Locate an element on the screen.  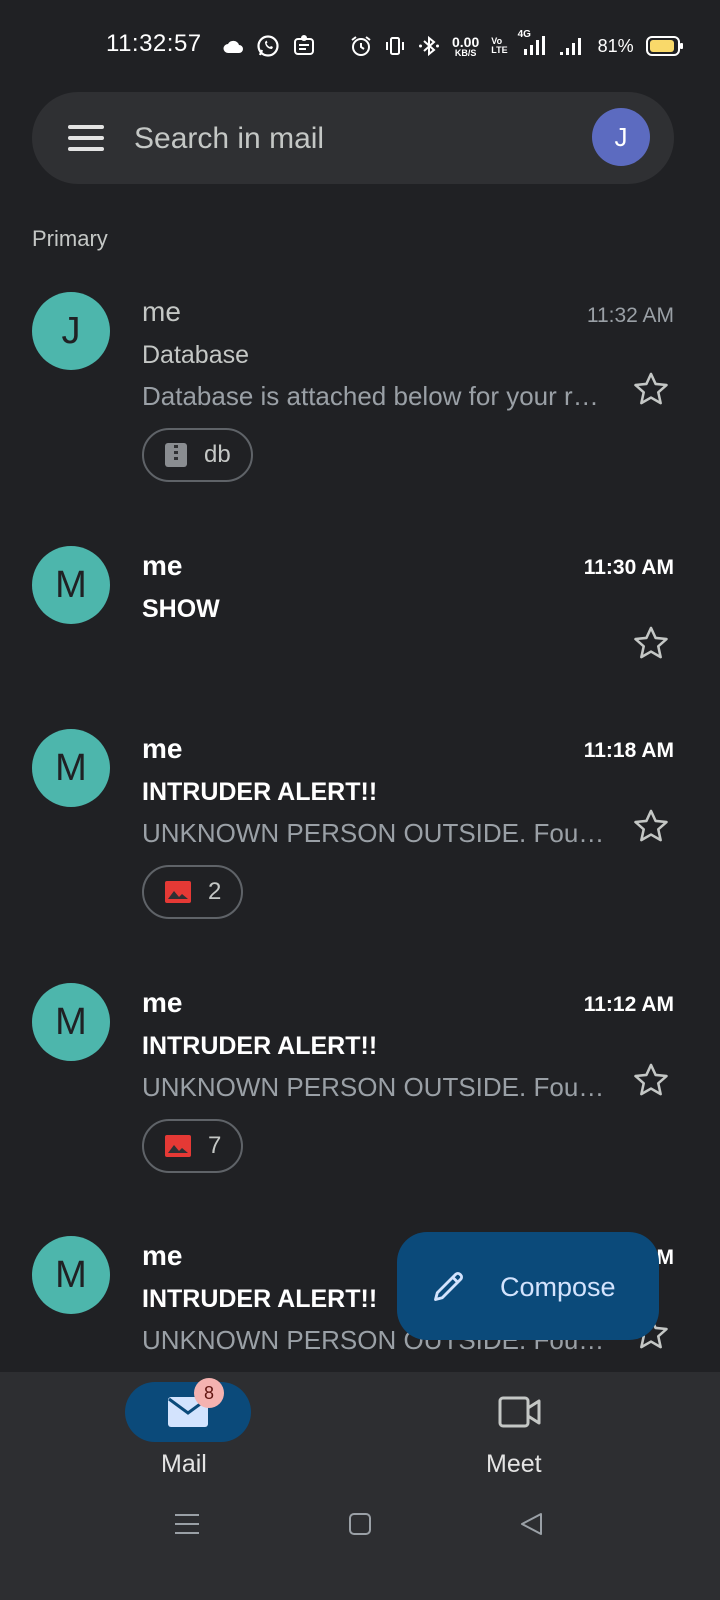
account-avatar: J is located at coordinates (621, 137).